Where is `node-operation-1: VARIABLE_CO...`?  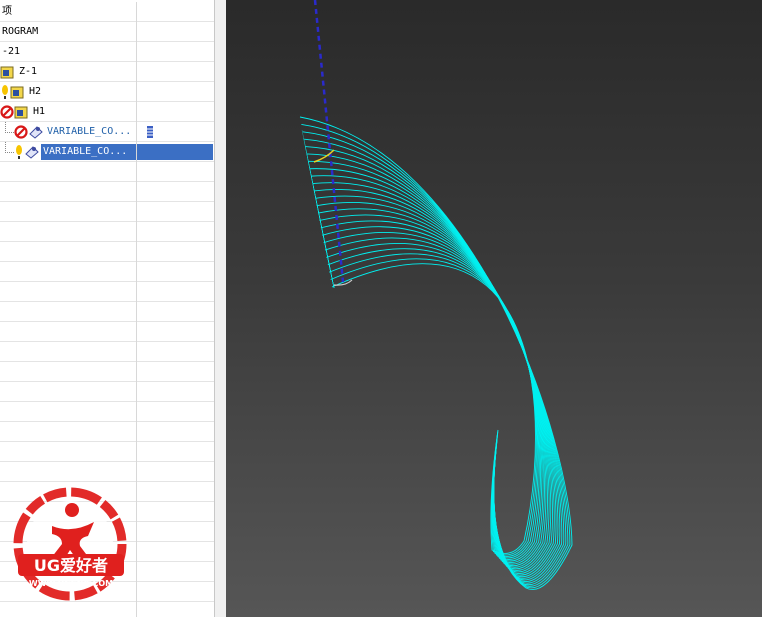
node-operation-1: VARIABLE_CO... is located at coordinates (107, 132).